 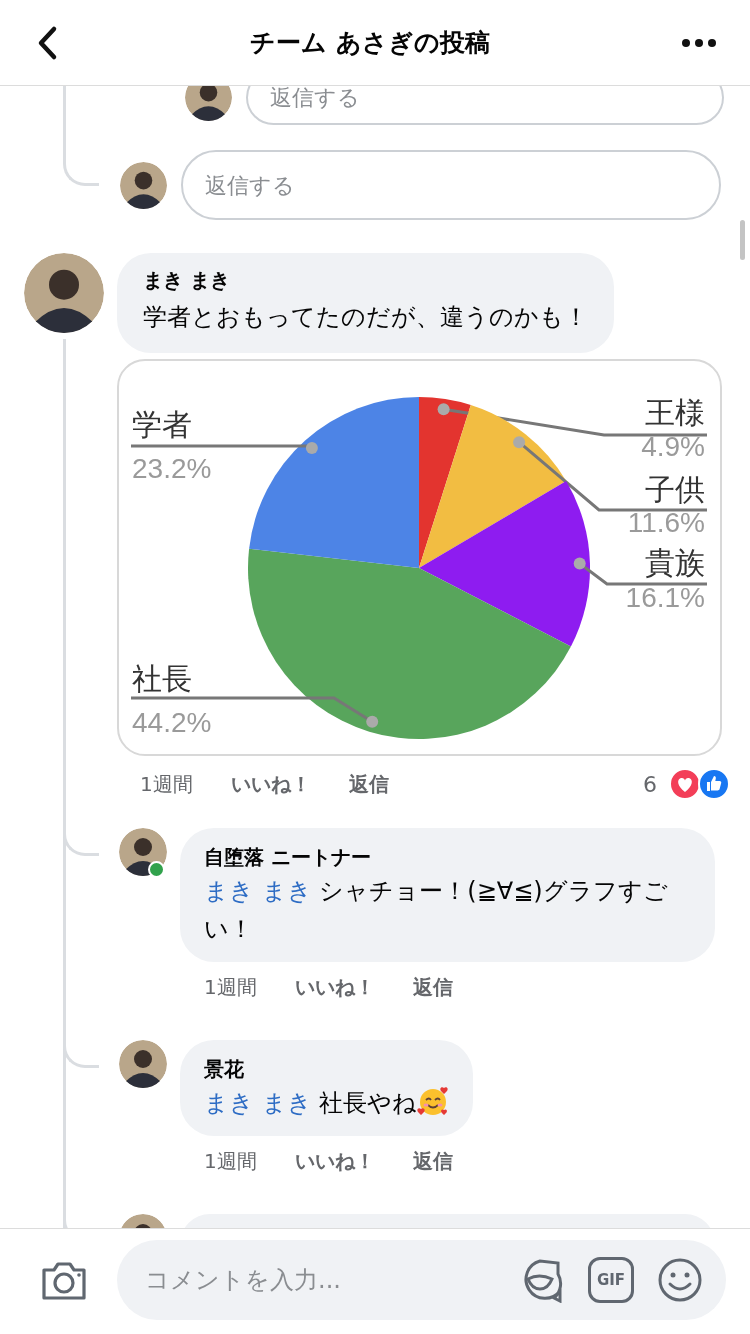 What do you see at coordinates (162, 678) in the screenshot?
I see `chart-label: 社長` at bounding box center [162, 678].